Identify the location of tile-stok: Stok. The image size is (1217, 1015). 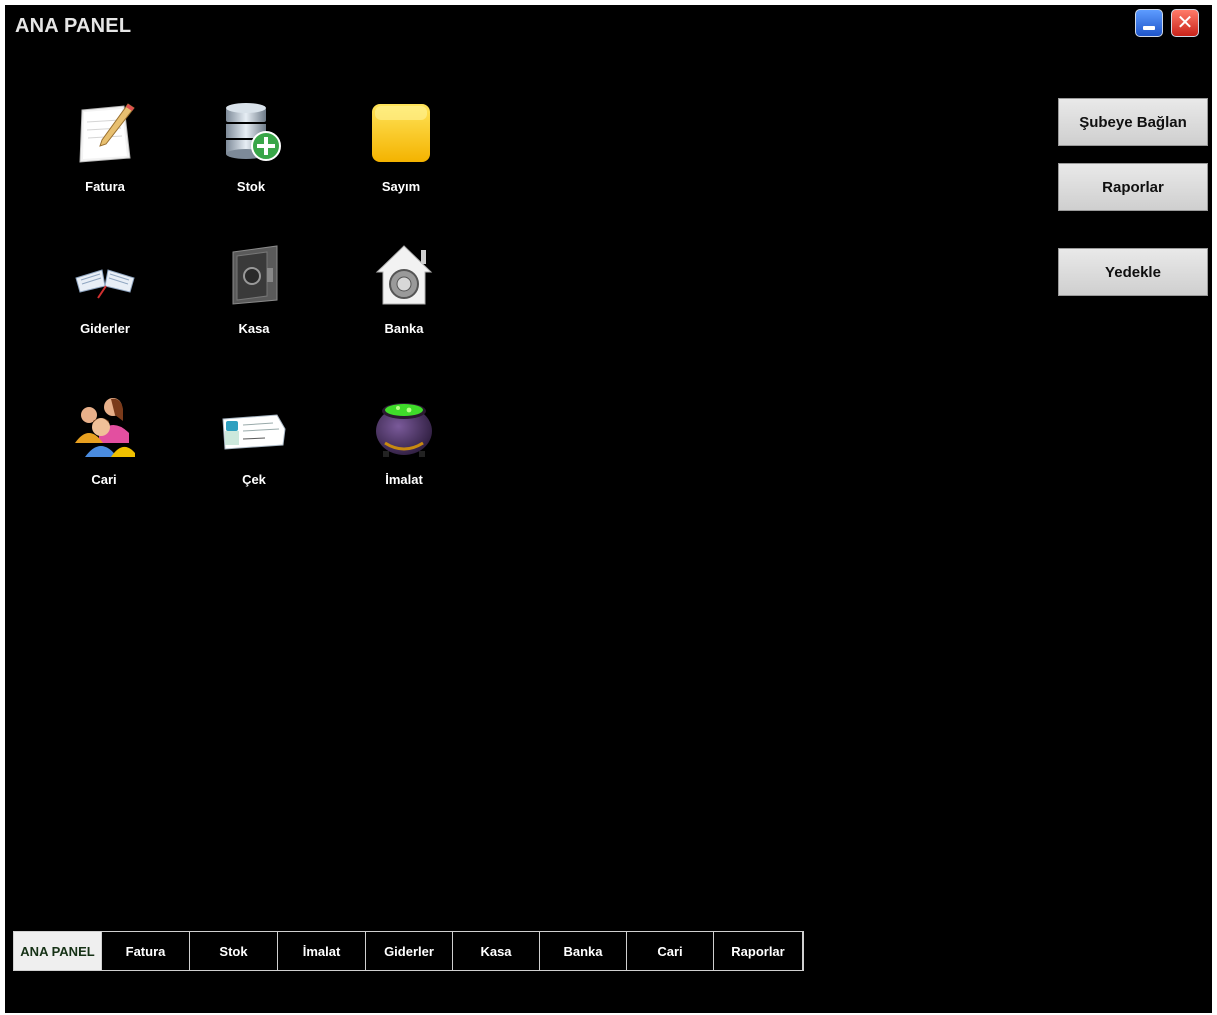
(251, 160).